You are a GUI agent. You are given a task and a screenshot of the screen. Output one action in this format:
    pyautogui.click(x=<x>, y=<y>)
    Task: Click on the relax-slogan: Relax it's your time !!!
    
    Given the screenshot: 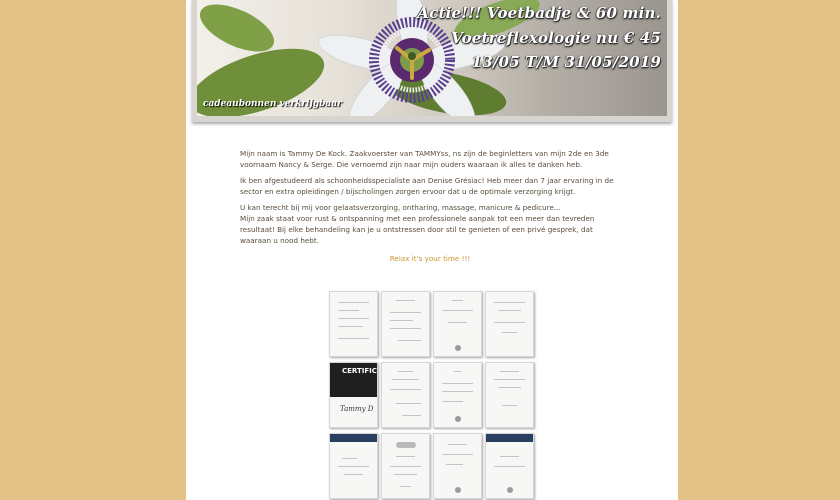 What is the action you would take?
    pyautogui.click(x=430, y=258)
    